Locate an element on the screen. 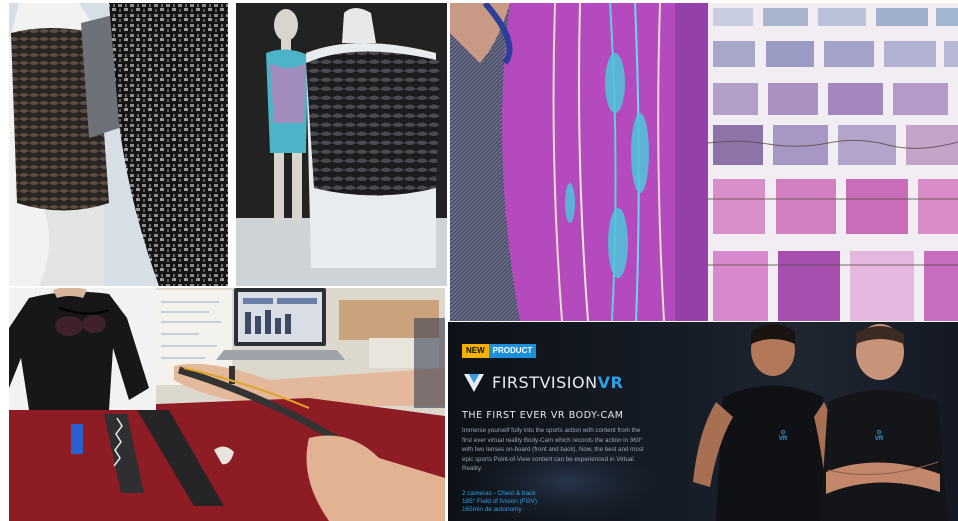 This screenshot has width=958, height=521. new-product-badge: NEW PRODUCT is located at coordinates (499, 351).